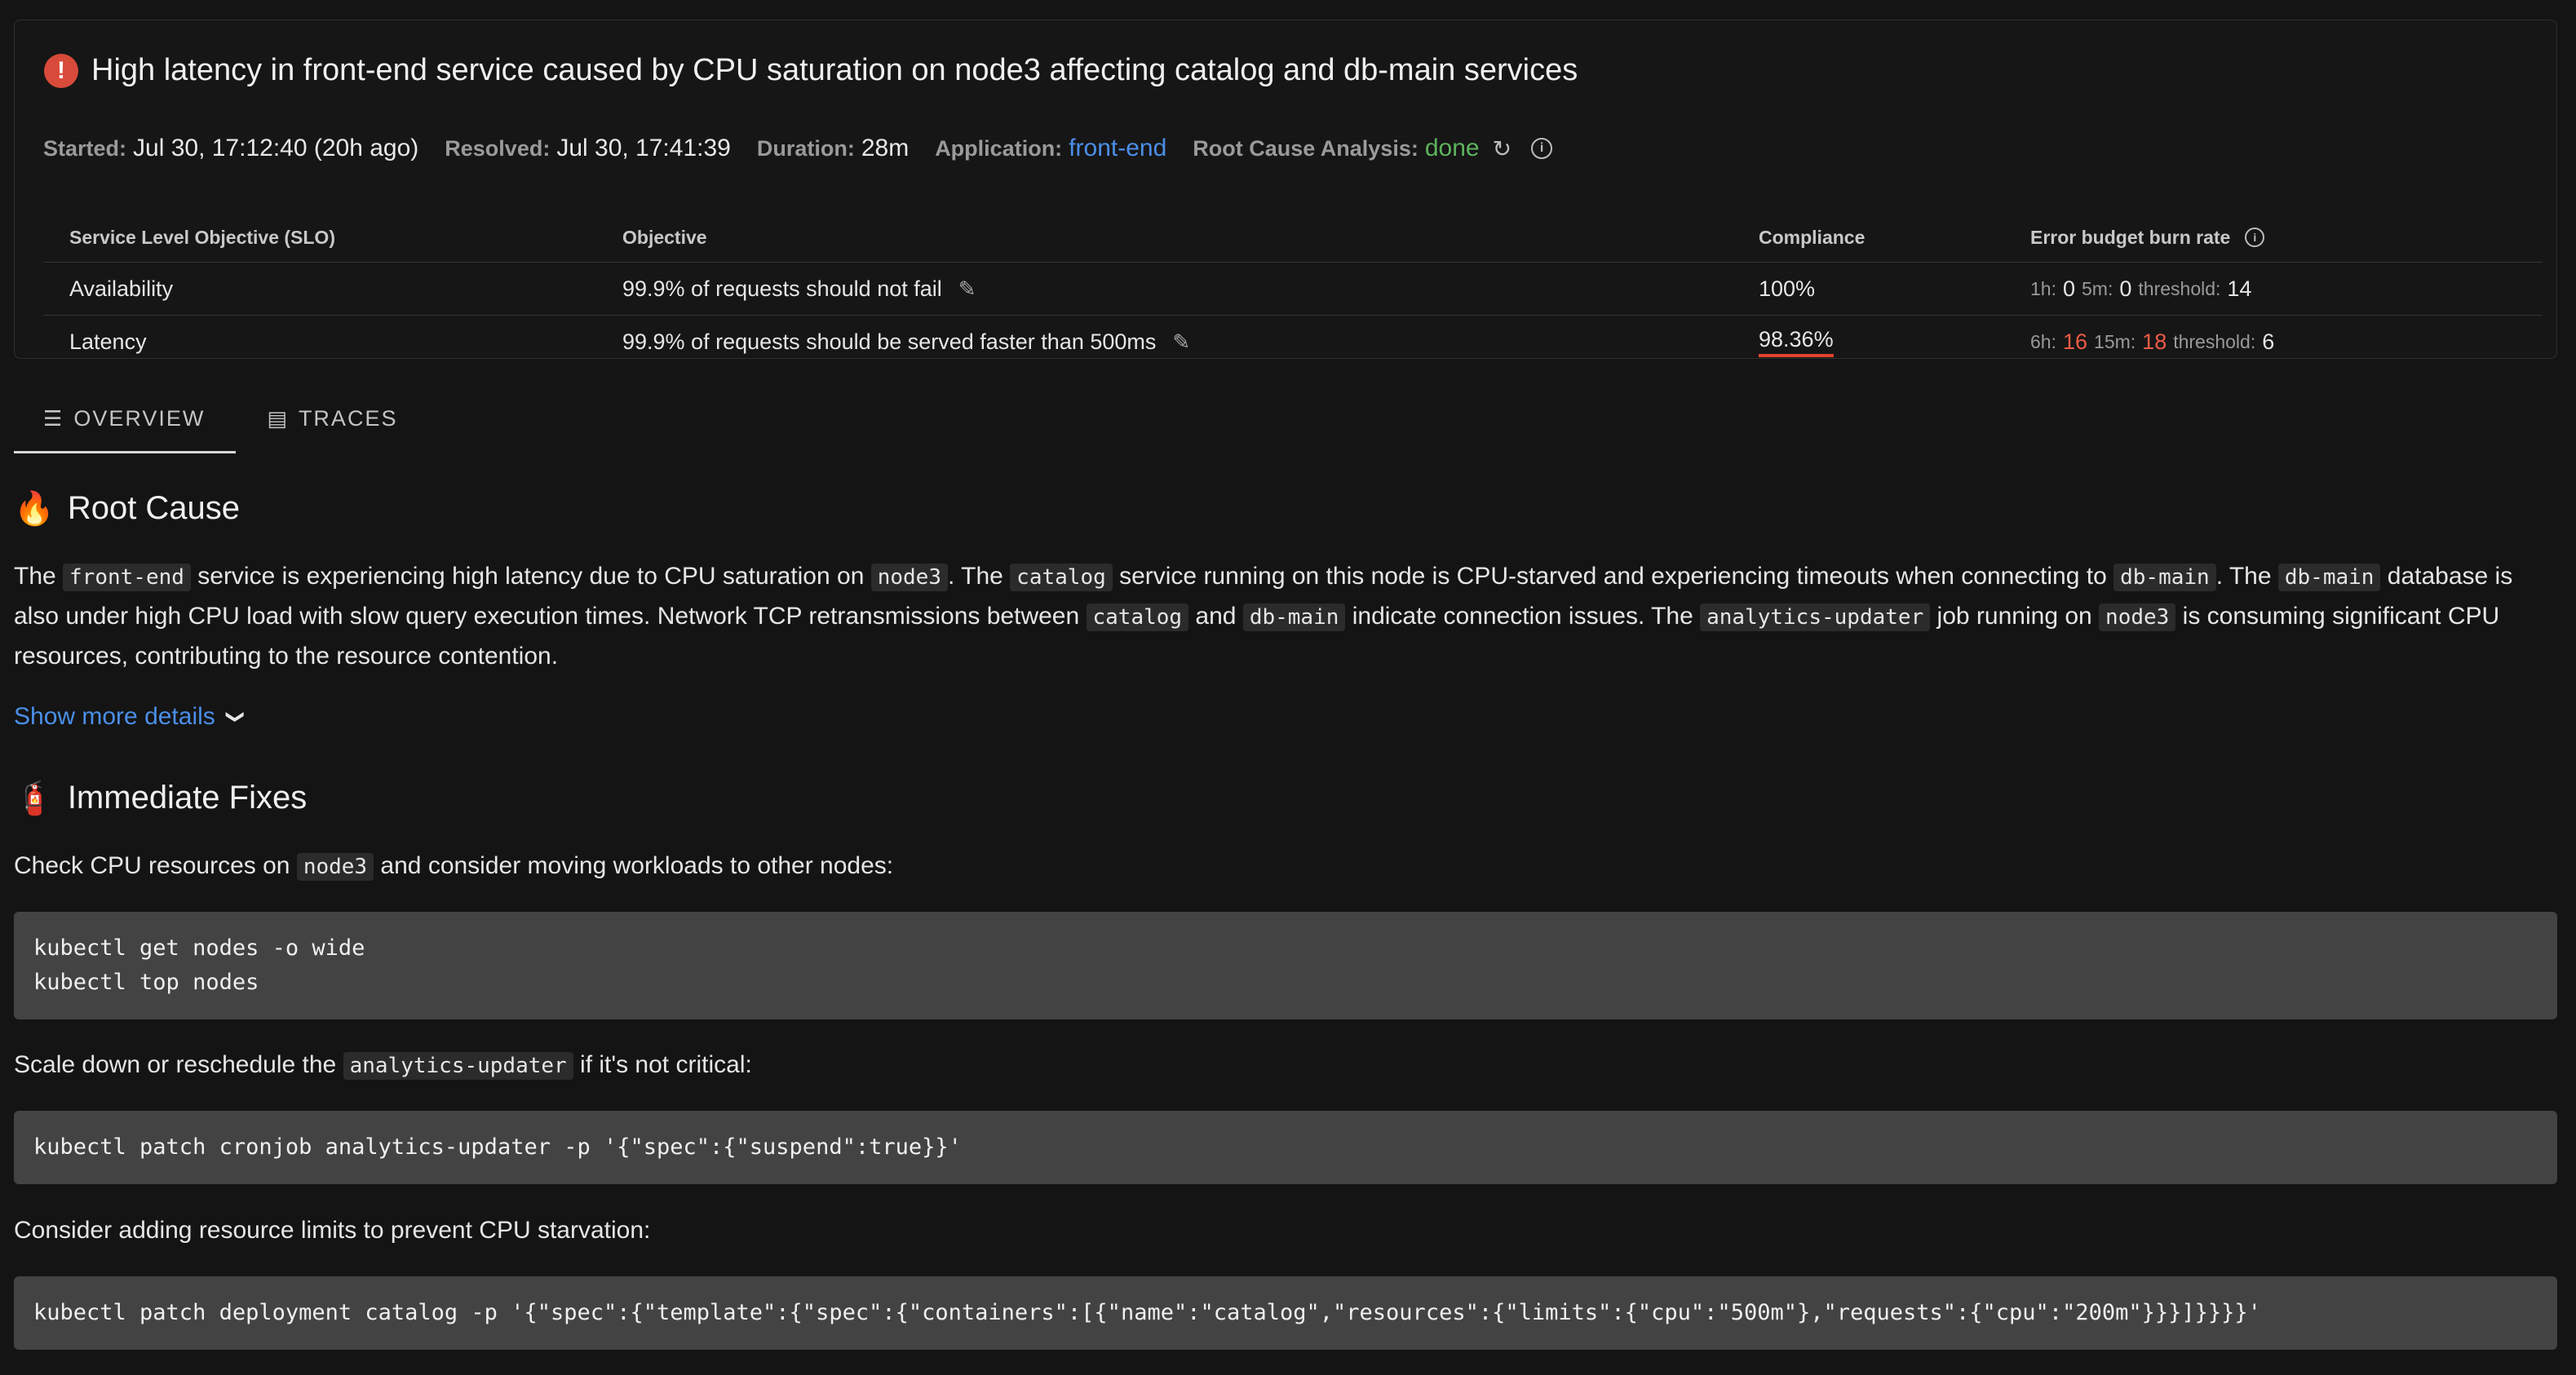  Describe the element at coordinates (1306, 148) in the screenshot. I see `rca-label: Root Cause Analysis:` at that location.